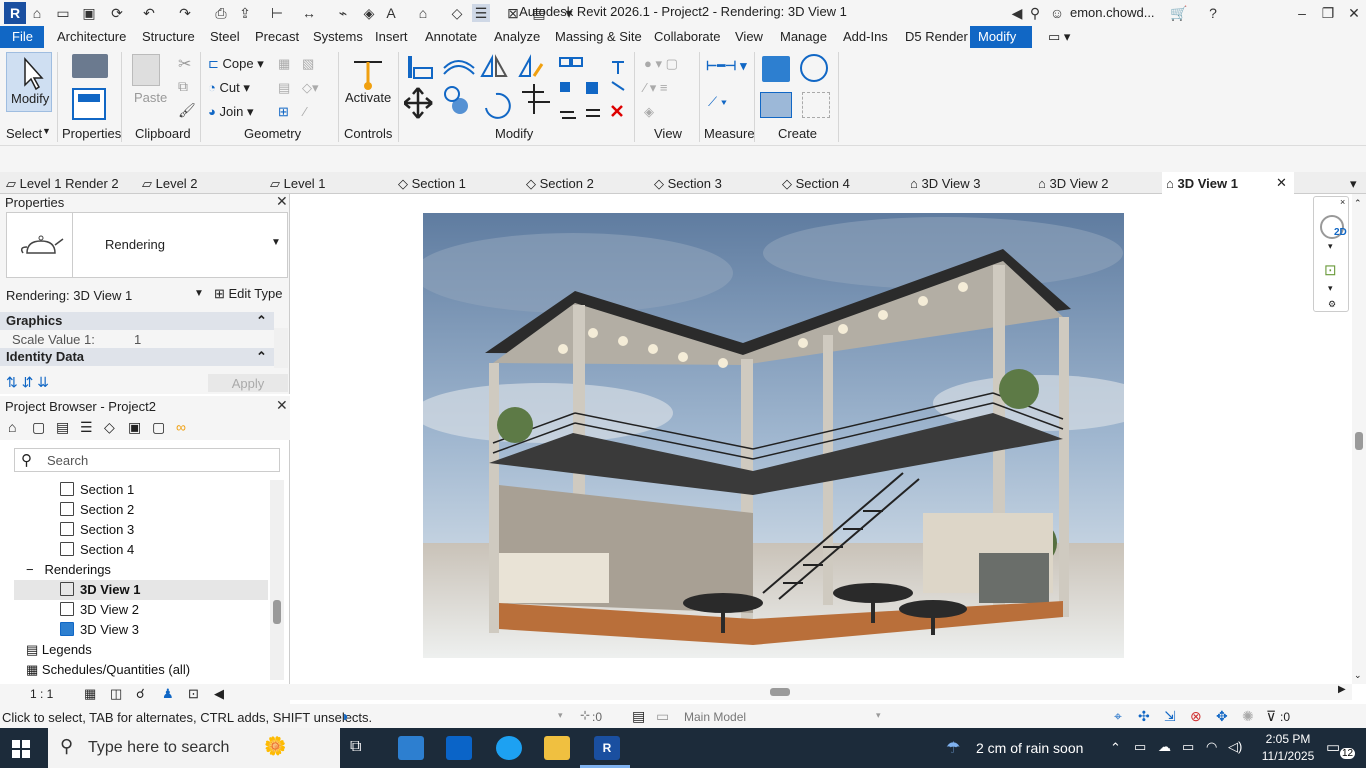  Describe the element at coordinates (41, 694) in the screenshot. I see `view-scale: 1` at that location.